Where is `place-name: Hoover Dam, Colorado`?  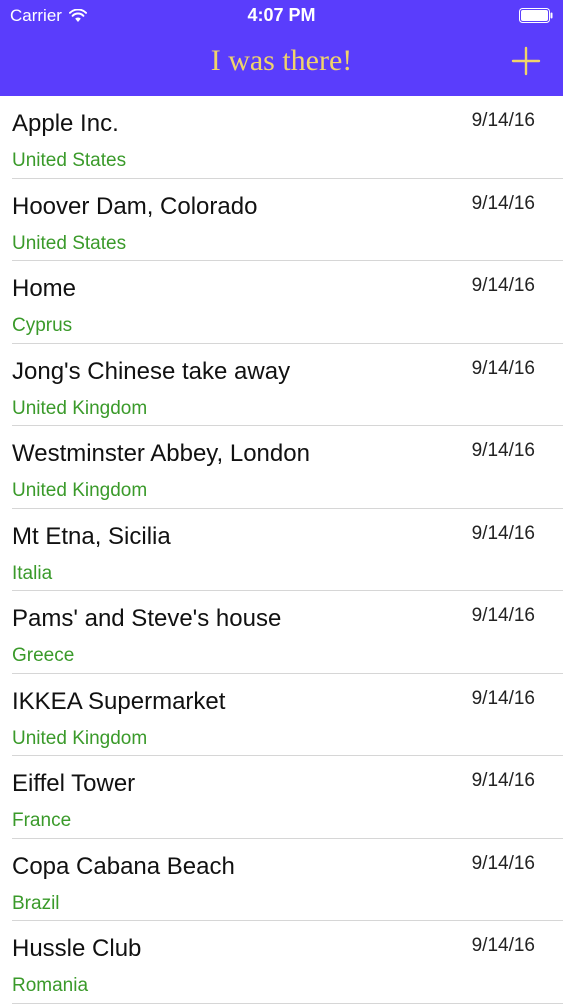
place-name: Hoover Dam, Colorado is located at coordinates (135, 206).